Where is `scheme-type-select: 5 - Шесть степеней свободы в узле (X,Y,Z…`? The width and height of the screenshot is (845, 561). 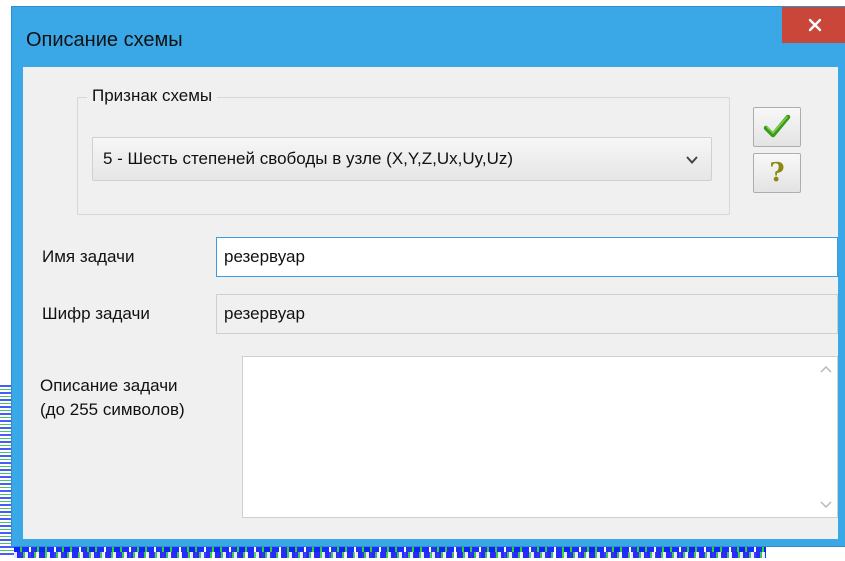 scheme-type-select: 5 - Шесть степеней свободы в узле (X,Y,Z… is located at coordinates (402, 159).